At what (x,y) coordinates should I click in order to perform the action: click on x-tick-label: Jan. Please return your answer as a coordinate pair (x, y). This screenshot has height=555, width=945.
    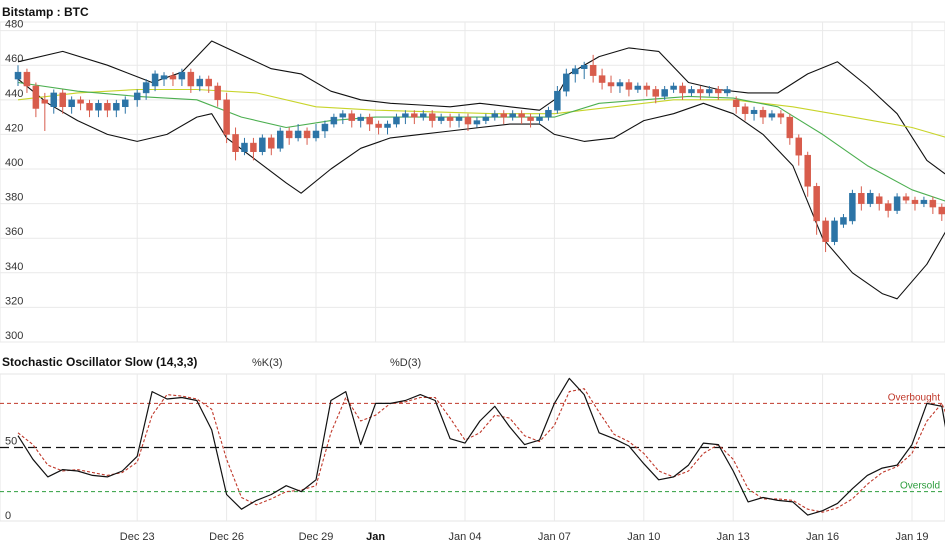
    Looking at the image, I should click on (375, 537).